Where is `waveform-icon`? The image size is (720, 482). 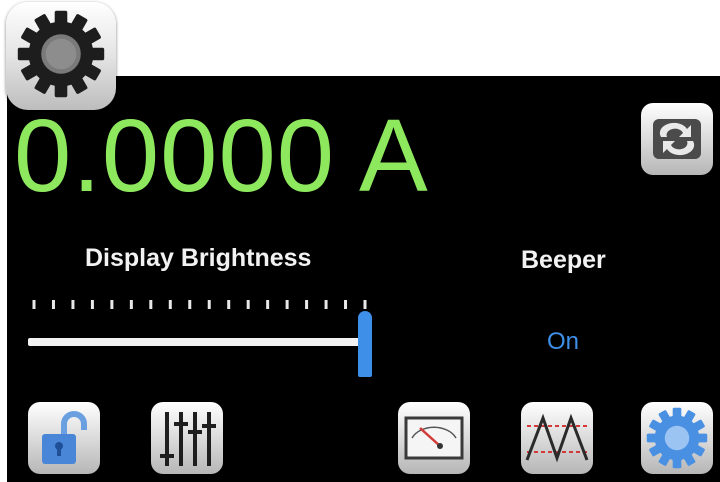 waveform-icon is located at coordinates (557, 438).